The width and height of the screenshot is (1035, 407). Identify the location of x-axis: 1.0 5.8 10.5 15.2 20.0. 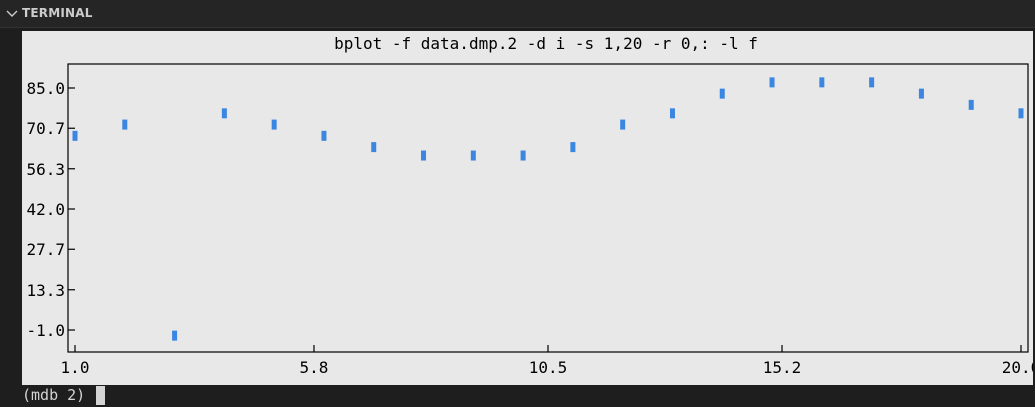
(547, 361).